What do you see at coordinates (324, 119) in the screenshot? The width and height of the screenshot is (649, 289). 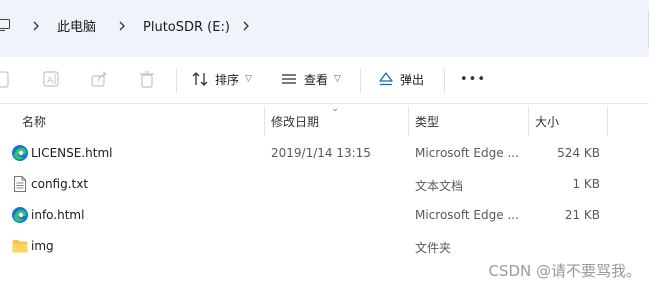 I see `column-header: 名称 ⌄ 修改日期 类型 大小` at bounding box center [324, 119].